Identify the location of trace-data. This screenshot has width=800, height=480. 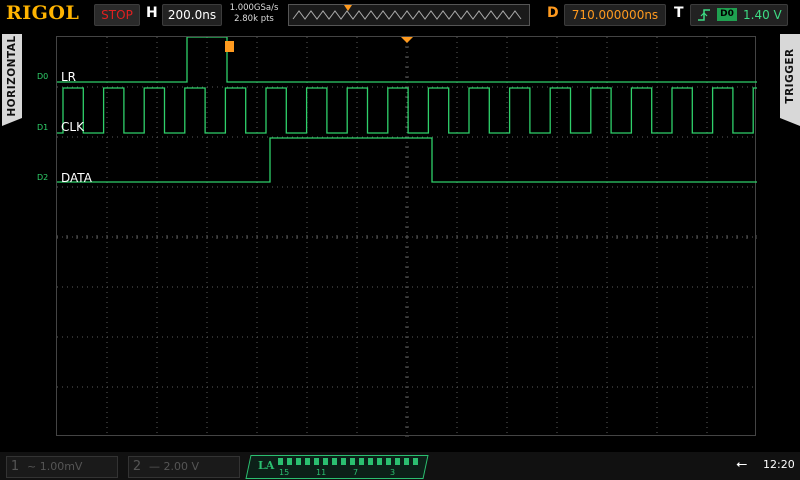
(407, 160).